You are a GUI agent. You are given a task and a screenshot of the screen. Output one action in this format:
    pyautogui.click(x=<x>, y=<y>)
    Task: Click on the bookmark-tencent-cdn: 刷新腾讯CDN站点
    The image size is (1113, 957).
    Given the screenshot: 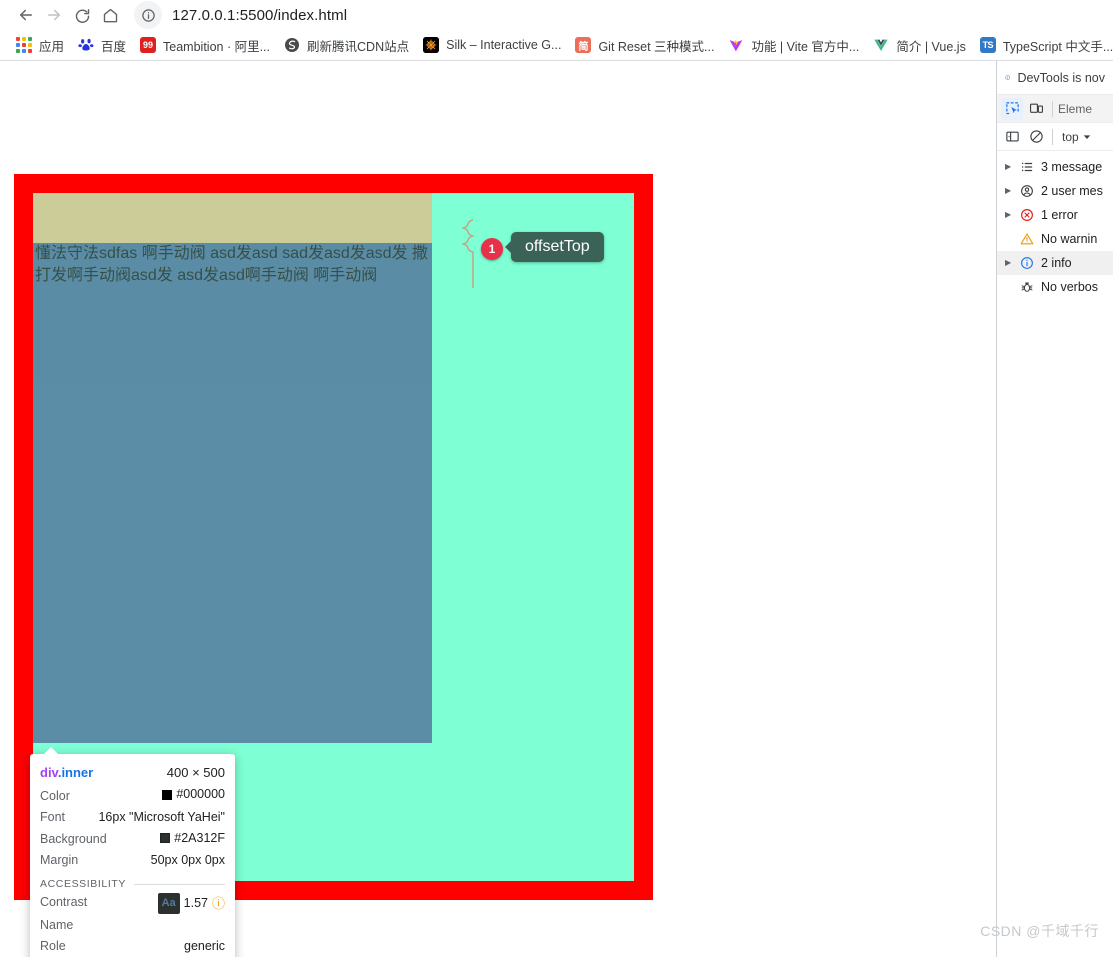 What is the action you would take?
    pyautogui.click(x=346, y=45)
    